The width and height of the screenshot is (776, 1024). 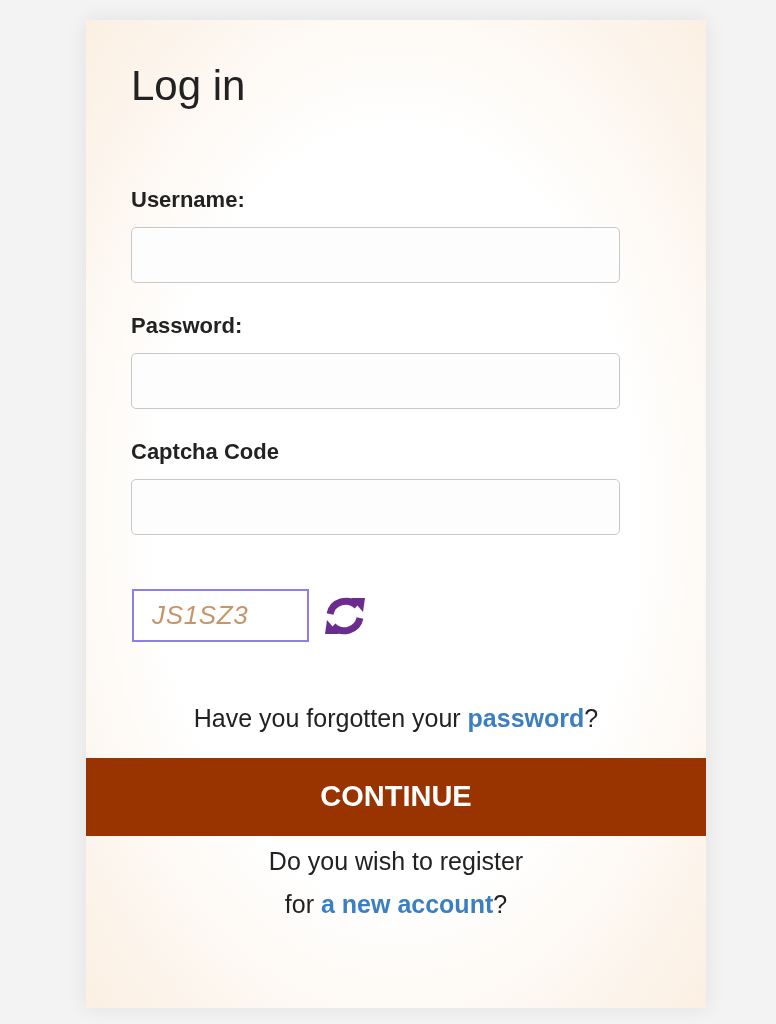 I want to click on field-label: Username:, so click(x=188, y=200).